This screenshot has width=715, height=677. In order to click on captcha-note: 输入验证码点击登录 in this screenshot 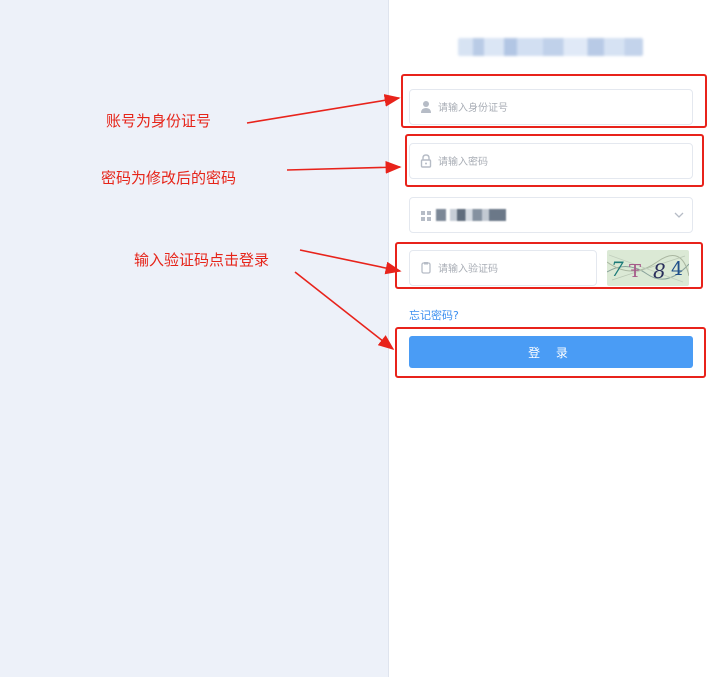, I will do `click(202, 260)`.